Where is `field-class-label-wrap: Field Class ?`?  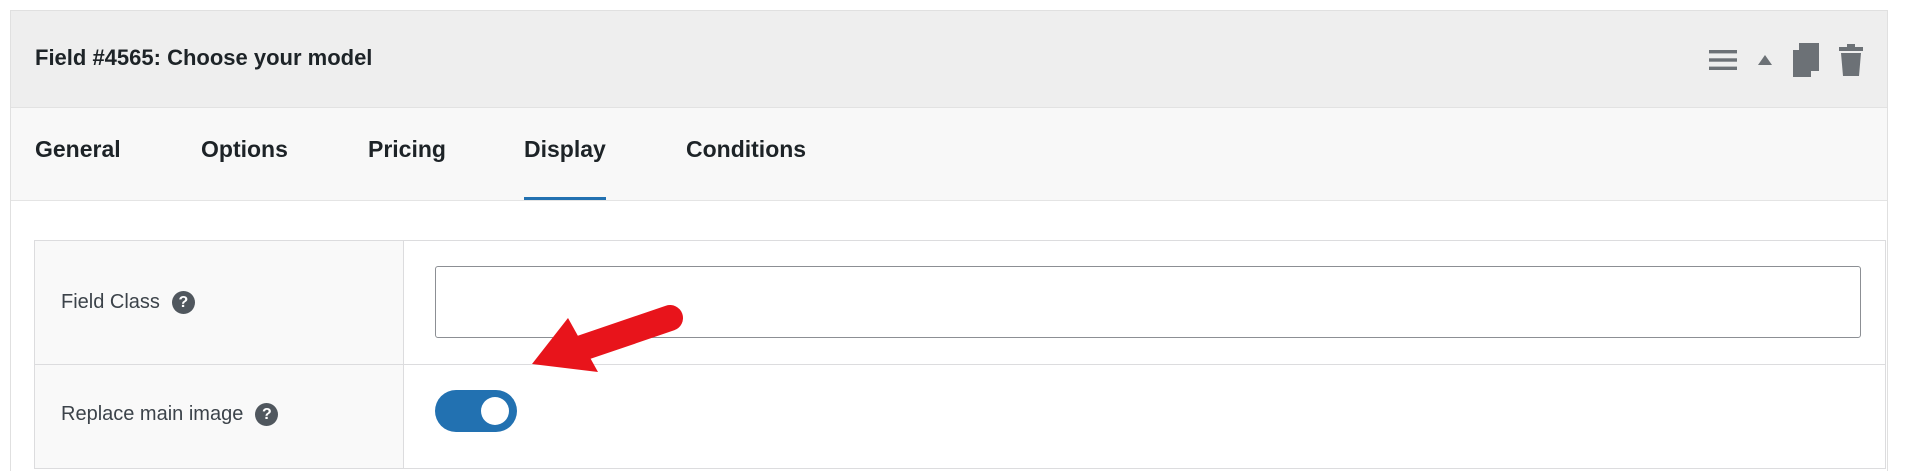 field-class-label-wrap: Field Class ? is located at coordinates (128, 302).